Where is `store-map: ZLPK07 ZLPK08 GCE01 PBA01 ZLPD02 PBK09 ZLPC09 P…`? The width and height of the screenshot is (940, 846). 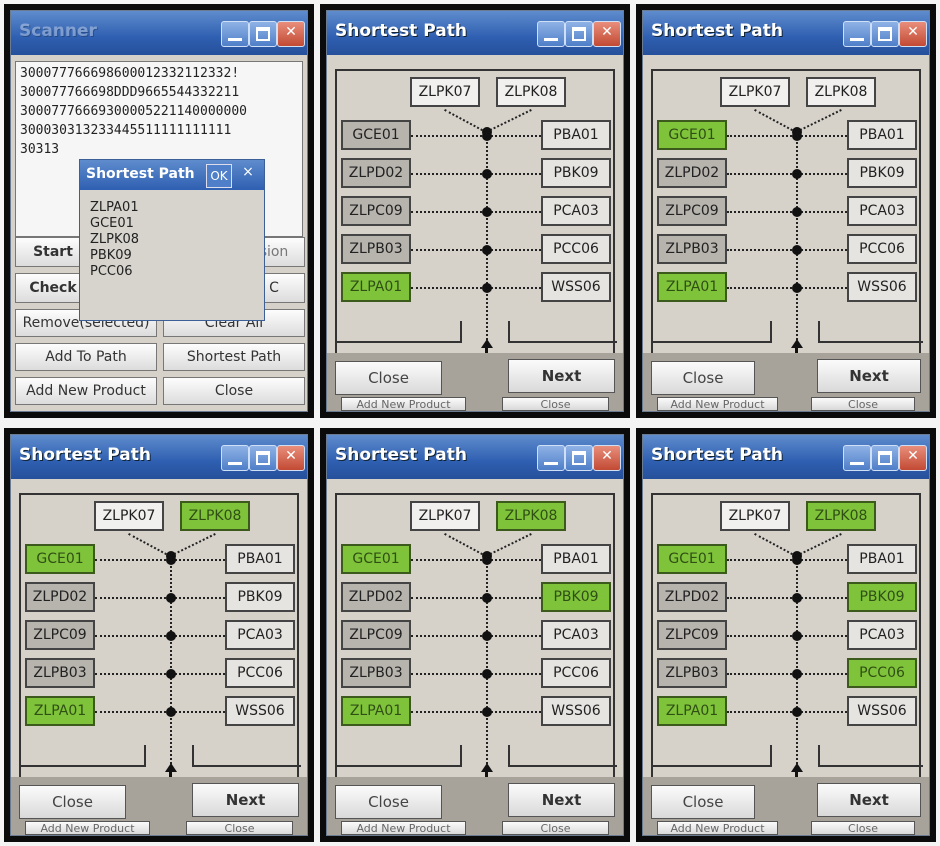 store-map: ZLPK07 ZLPK08 GCE01 PBA01 ZLPD02 PBK09 ZLPC09 P… is located at coordinates (787, 219).